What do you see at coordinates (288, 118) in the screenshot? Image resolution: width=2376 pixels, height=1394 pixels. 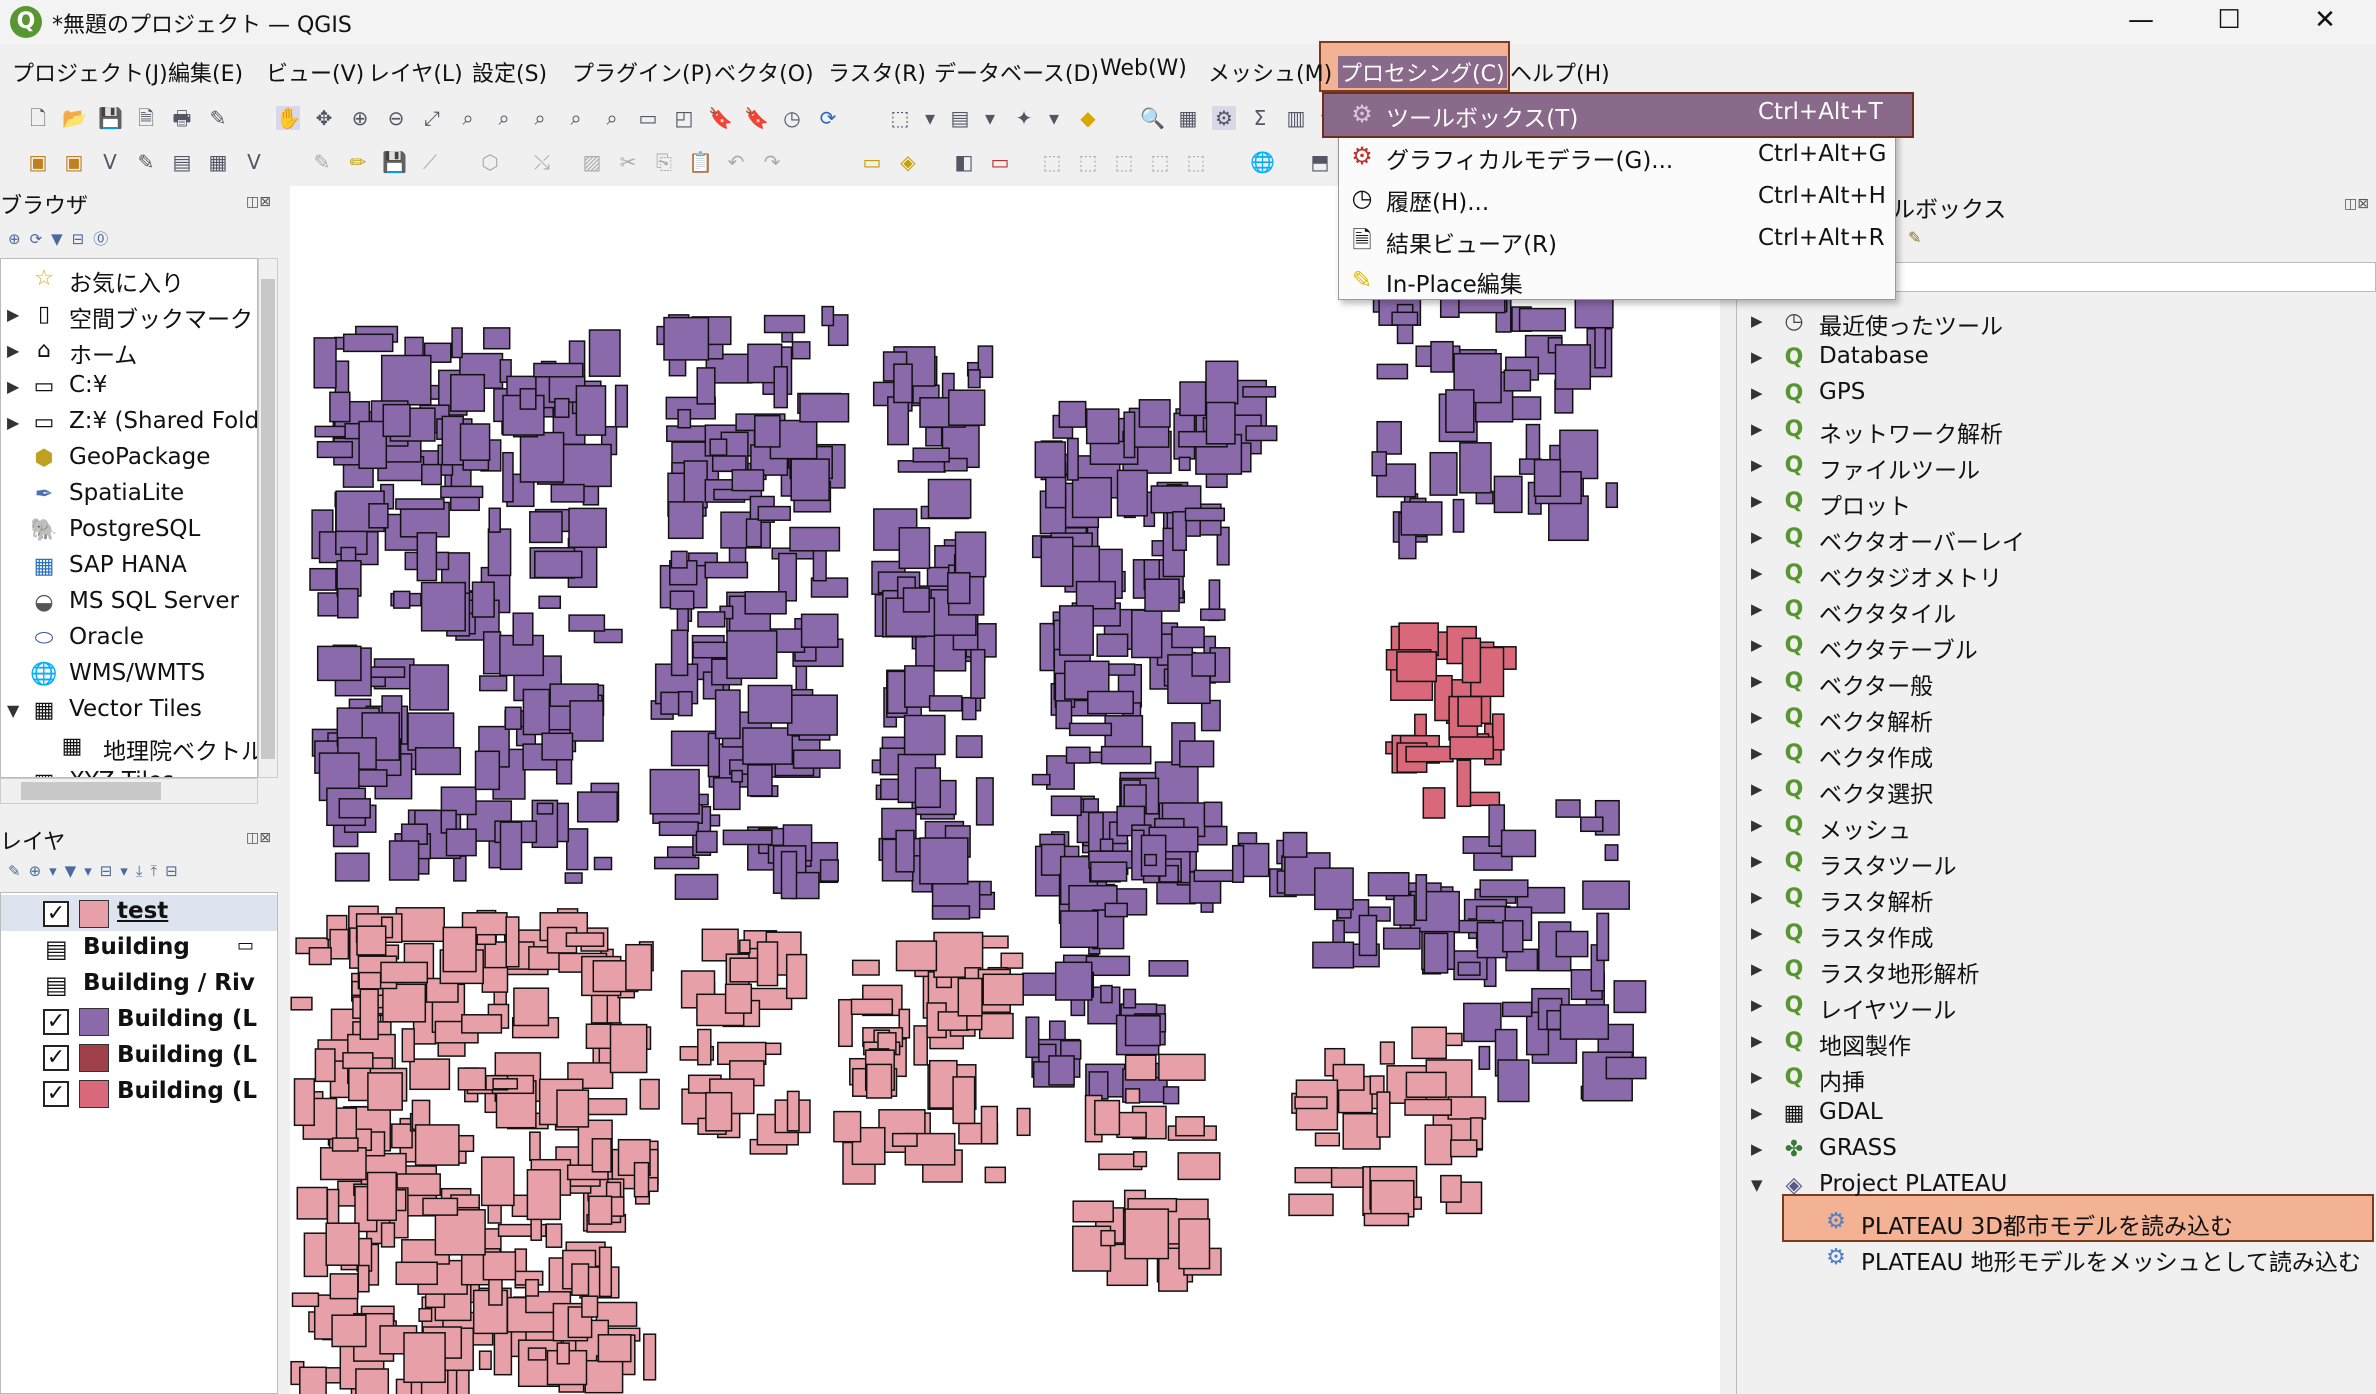 I see `pan-icon: ✋` at bounding box center [288, 118].